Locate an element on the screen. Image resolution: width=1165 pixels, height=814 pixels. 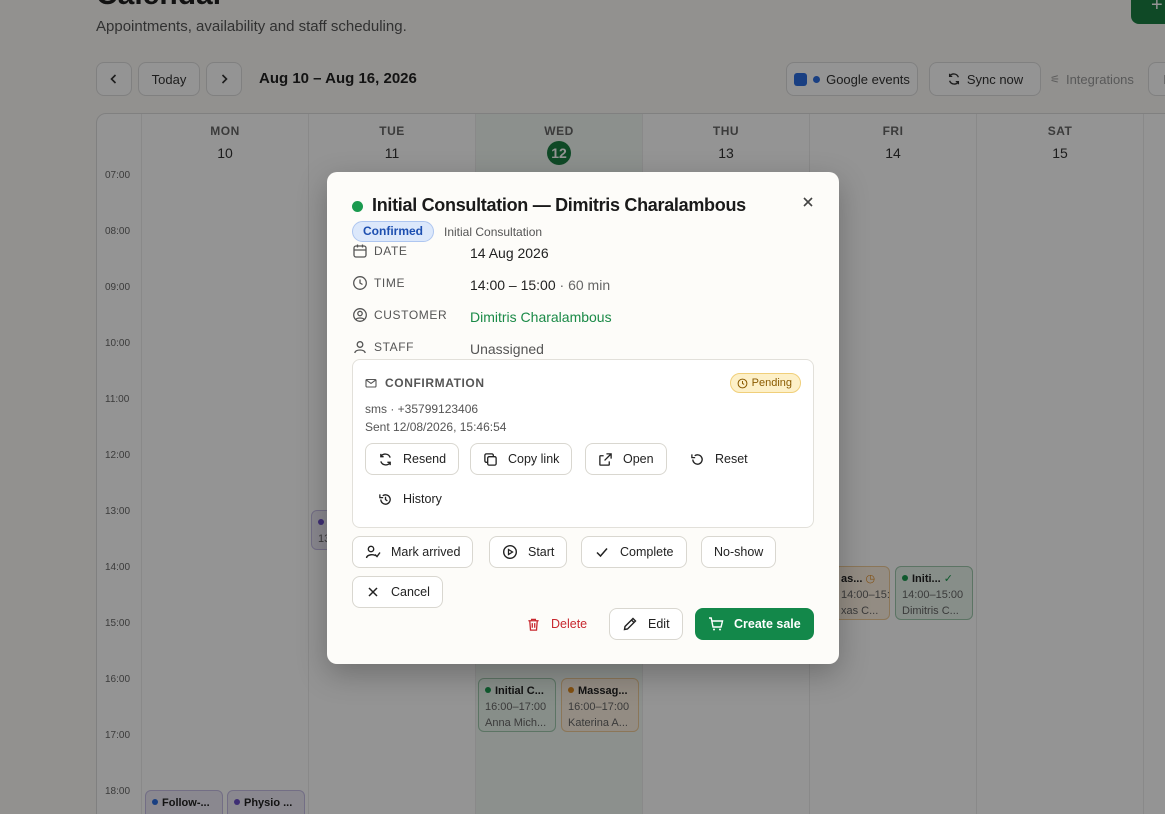
history-label: History is located at coordinates (422, 499).